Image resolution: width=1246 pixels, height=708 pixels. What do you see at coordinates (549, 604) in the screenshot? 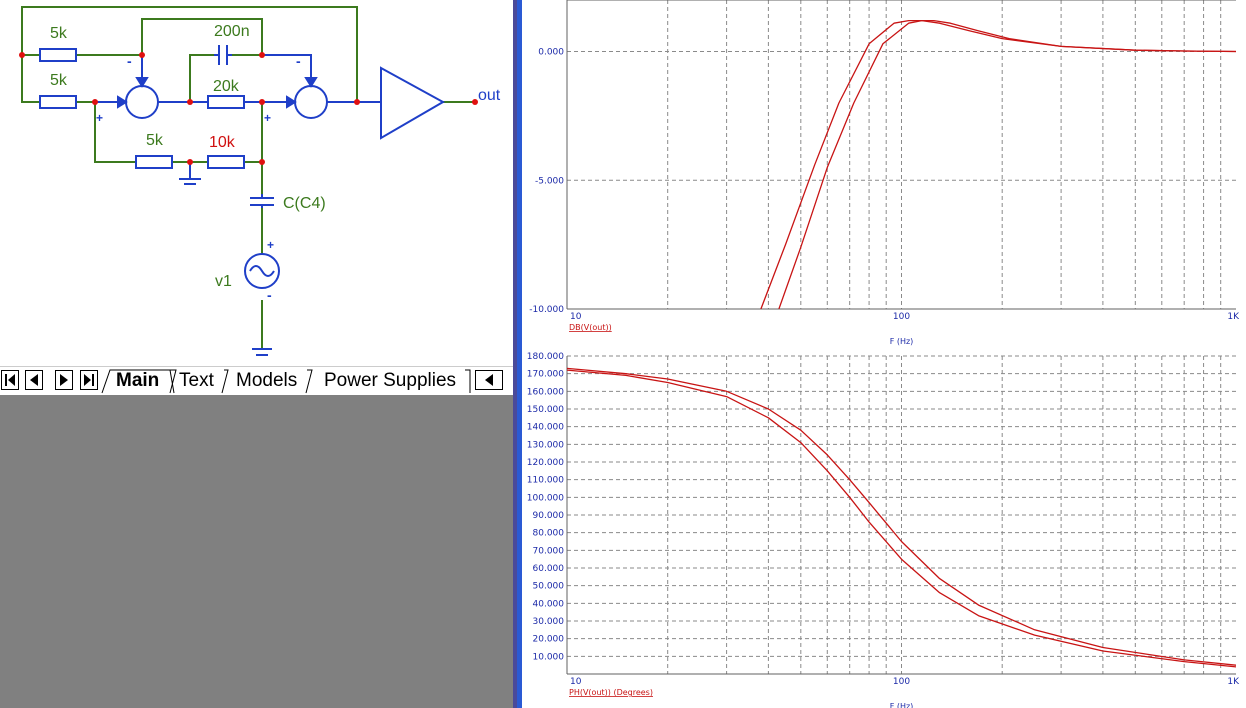
I see `y-tick-label: 40.000` at bounding box center [549, 604].